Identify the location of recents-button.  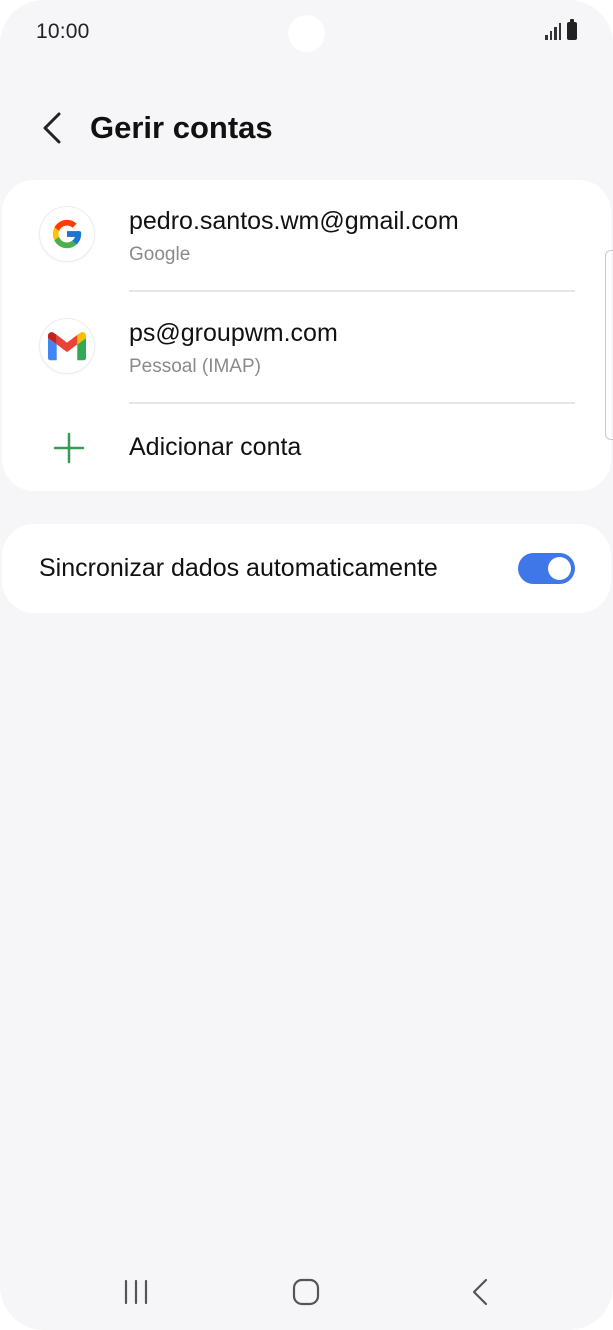
(136, 1292).